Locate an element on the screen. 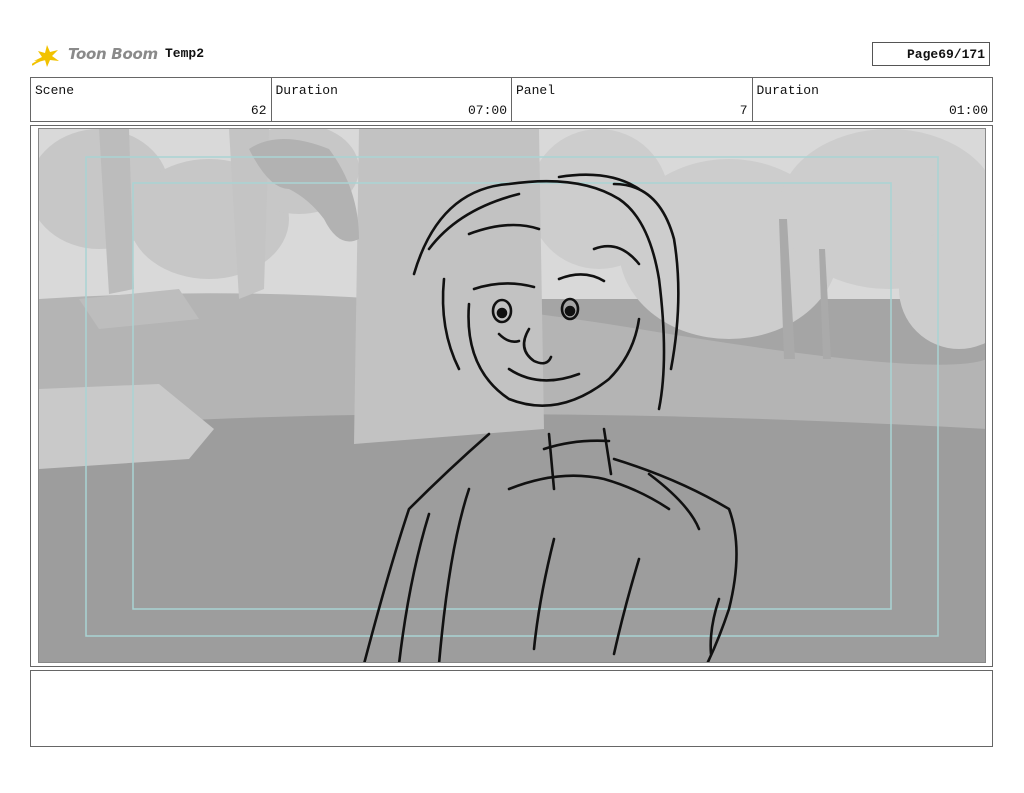  panel-cell: Panel 7 is located at coordinates (632, 99).